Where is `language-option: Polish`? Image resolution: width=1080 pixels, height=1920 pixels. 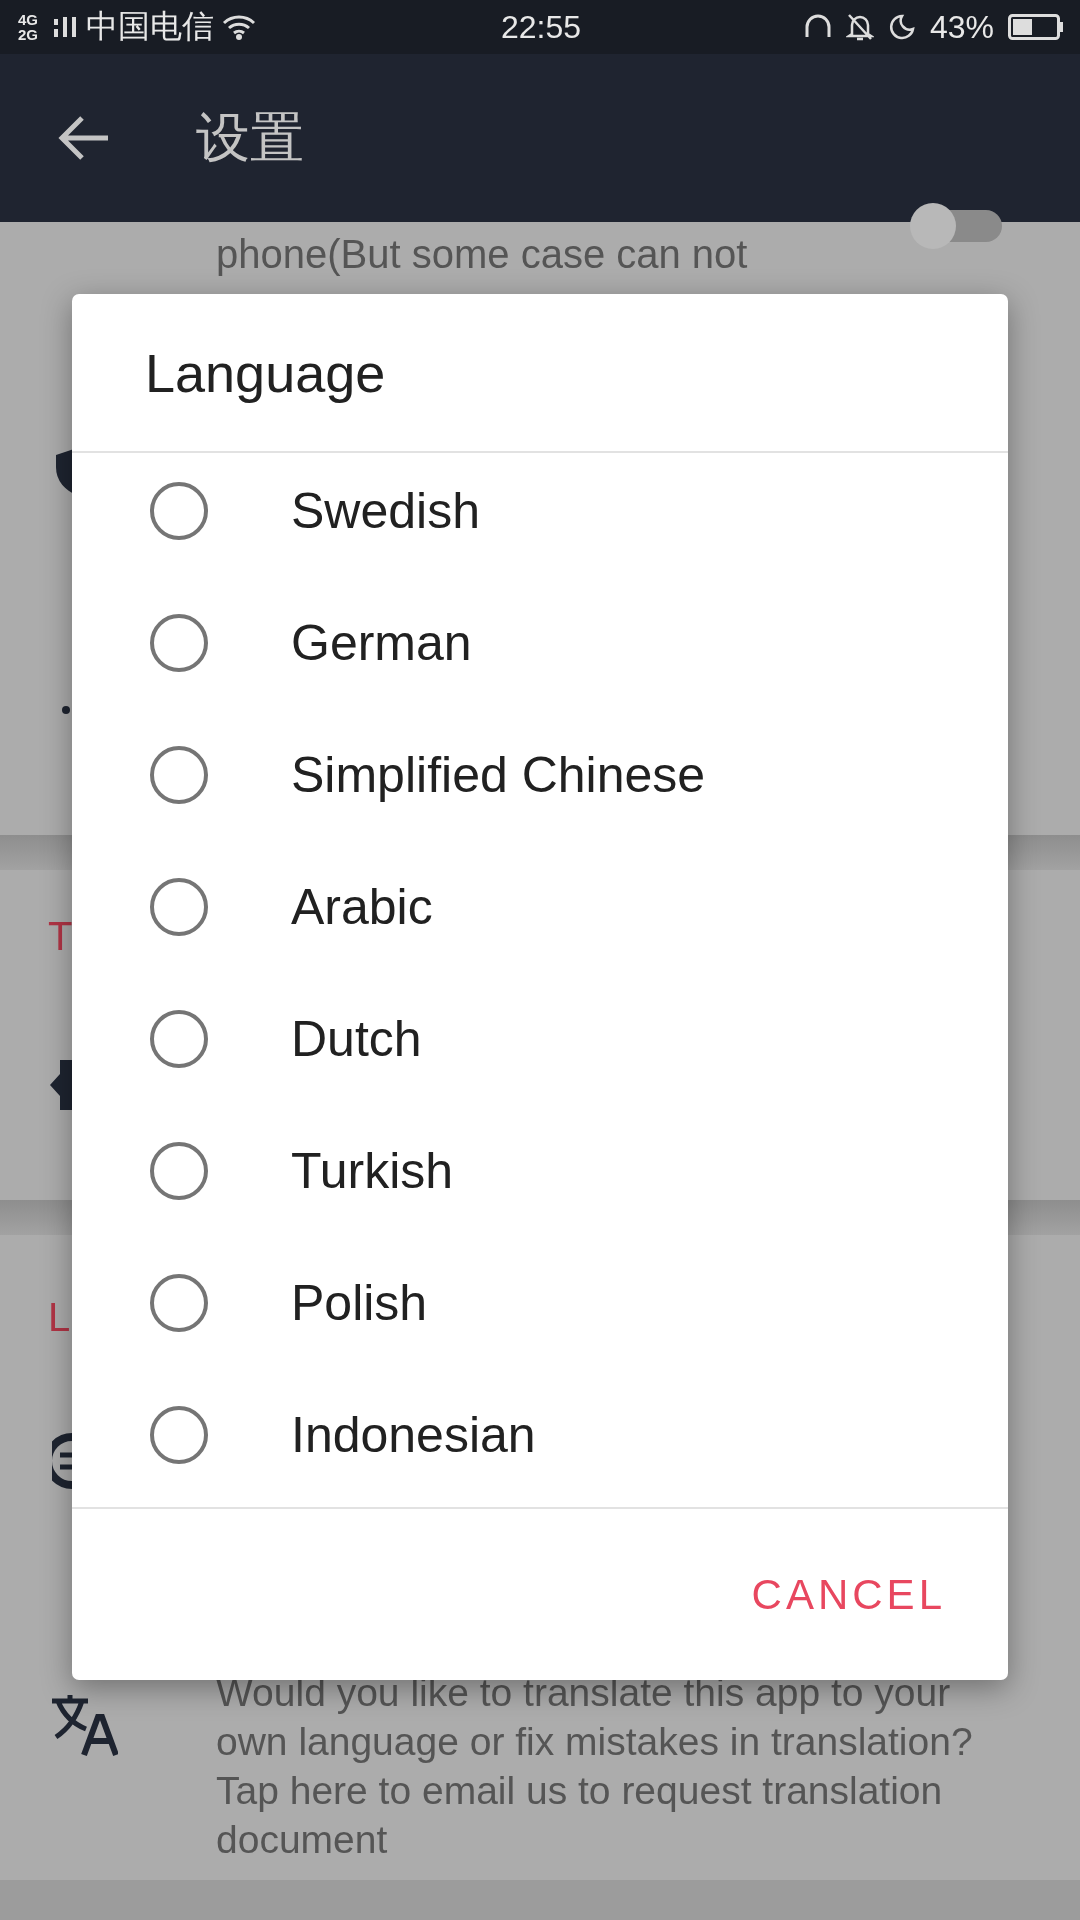 language-option: Polish is located at coordinates (540, 1303).